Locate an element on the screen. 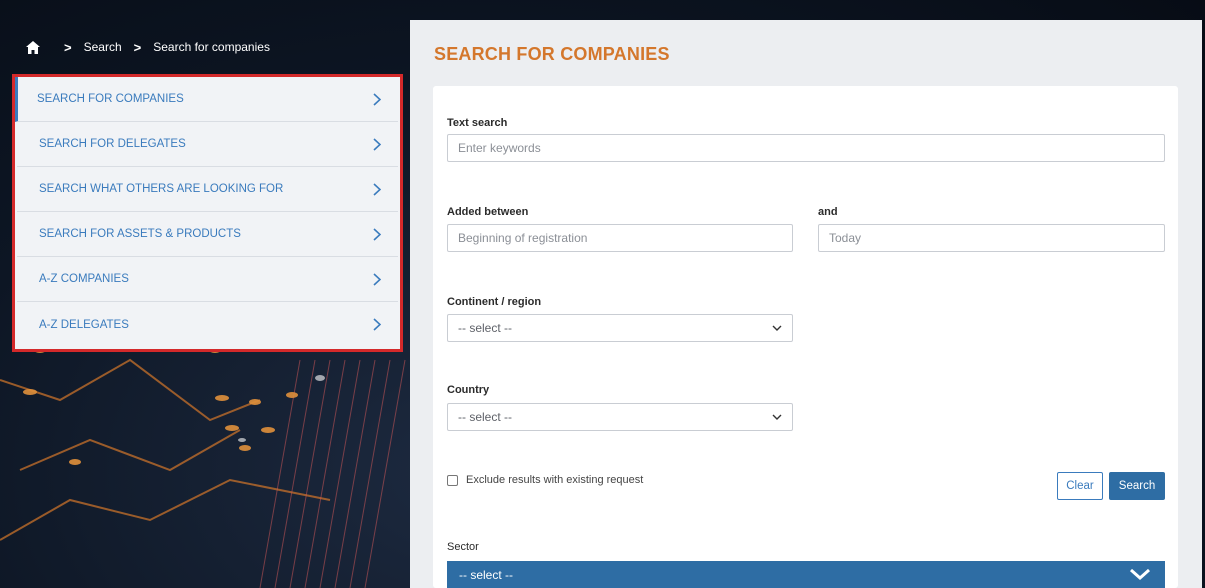 Image resolution: width=1205 pixels, height=588 pixels. menu-item-label: A-Z COMPANIES is located at coordinates (84, 279).